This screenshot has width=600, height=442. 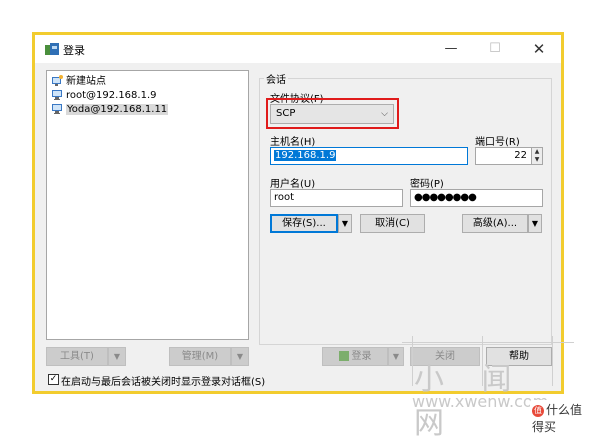 What do you see at coordinates (298, 49) in the screenshot?
I see `title-bar: 登录 — ☐ ✕` at bounding box center [298, 49].